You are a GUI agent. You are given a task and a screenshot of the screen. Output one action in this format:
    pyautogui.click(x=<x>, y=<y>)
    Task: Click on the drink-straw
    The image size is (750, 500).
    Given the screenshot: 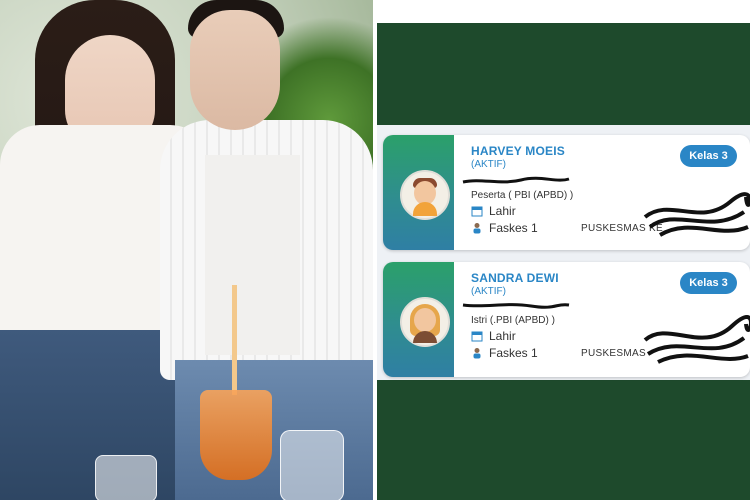 What is the action you would take?
    pyautogui.click(x=234, y=340)
    